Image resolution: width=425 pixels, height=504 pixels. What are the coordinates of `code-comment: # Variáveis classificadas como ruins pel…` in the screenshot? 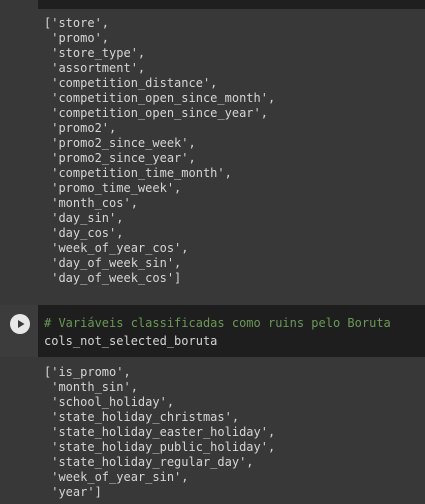 It's located at (217, 323).